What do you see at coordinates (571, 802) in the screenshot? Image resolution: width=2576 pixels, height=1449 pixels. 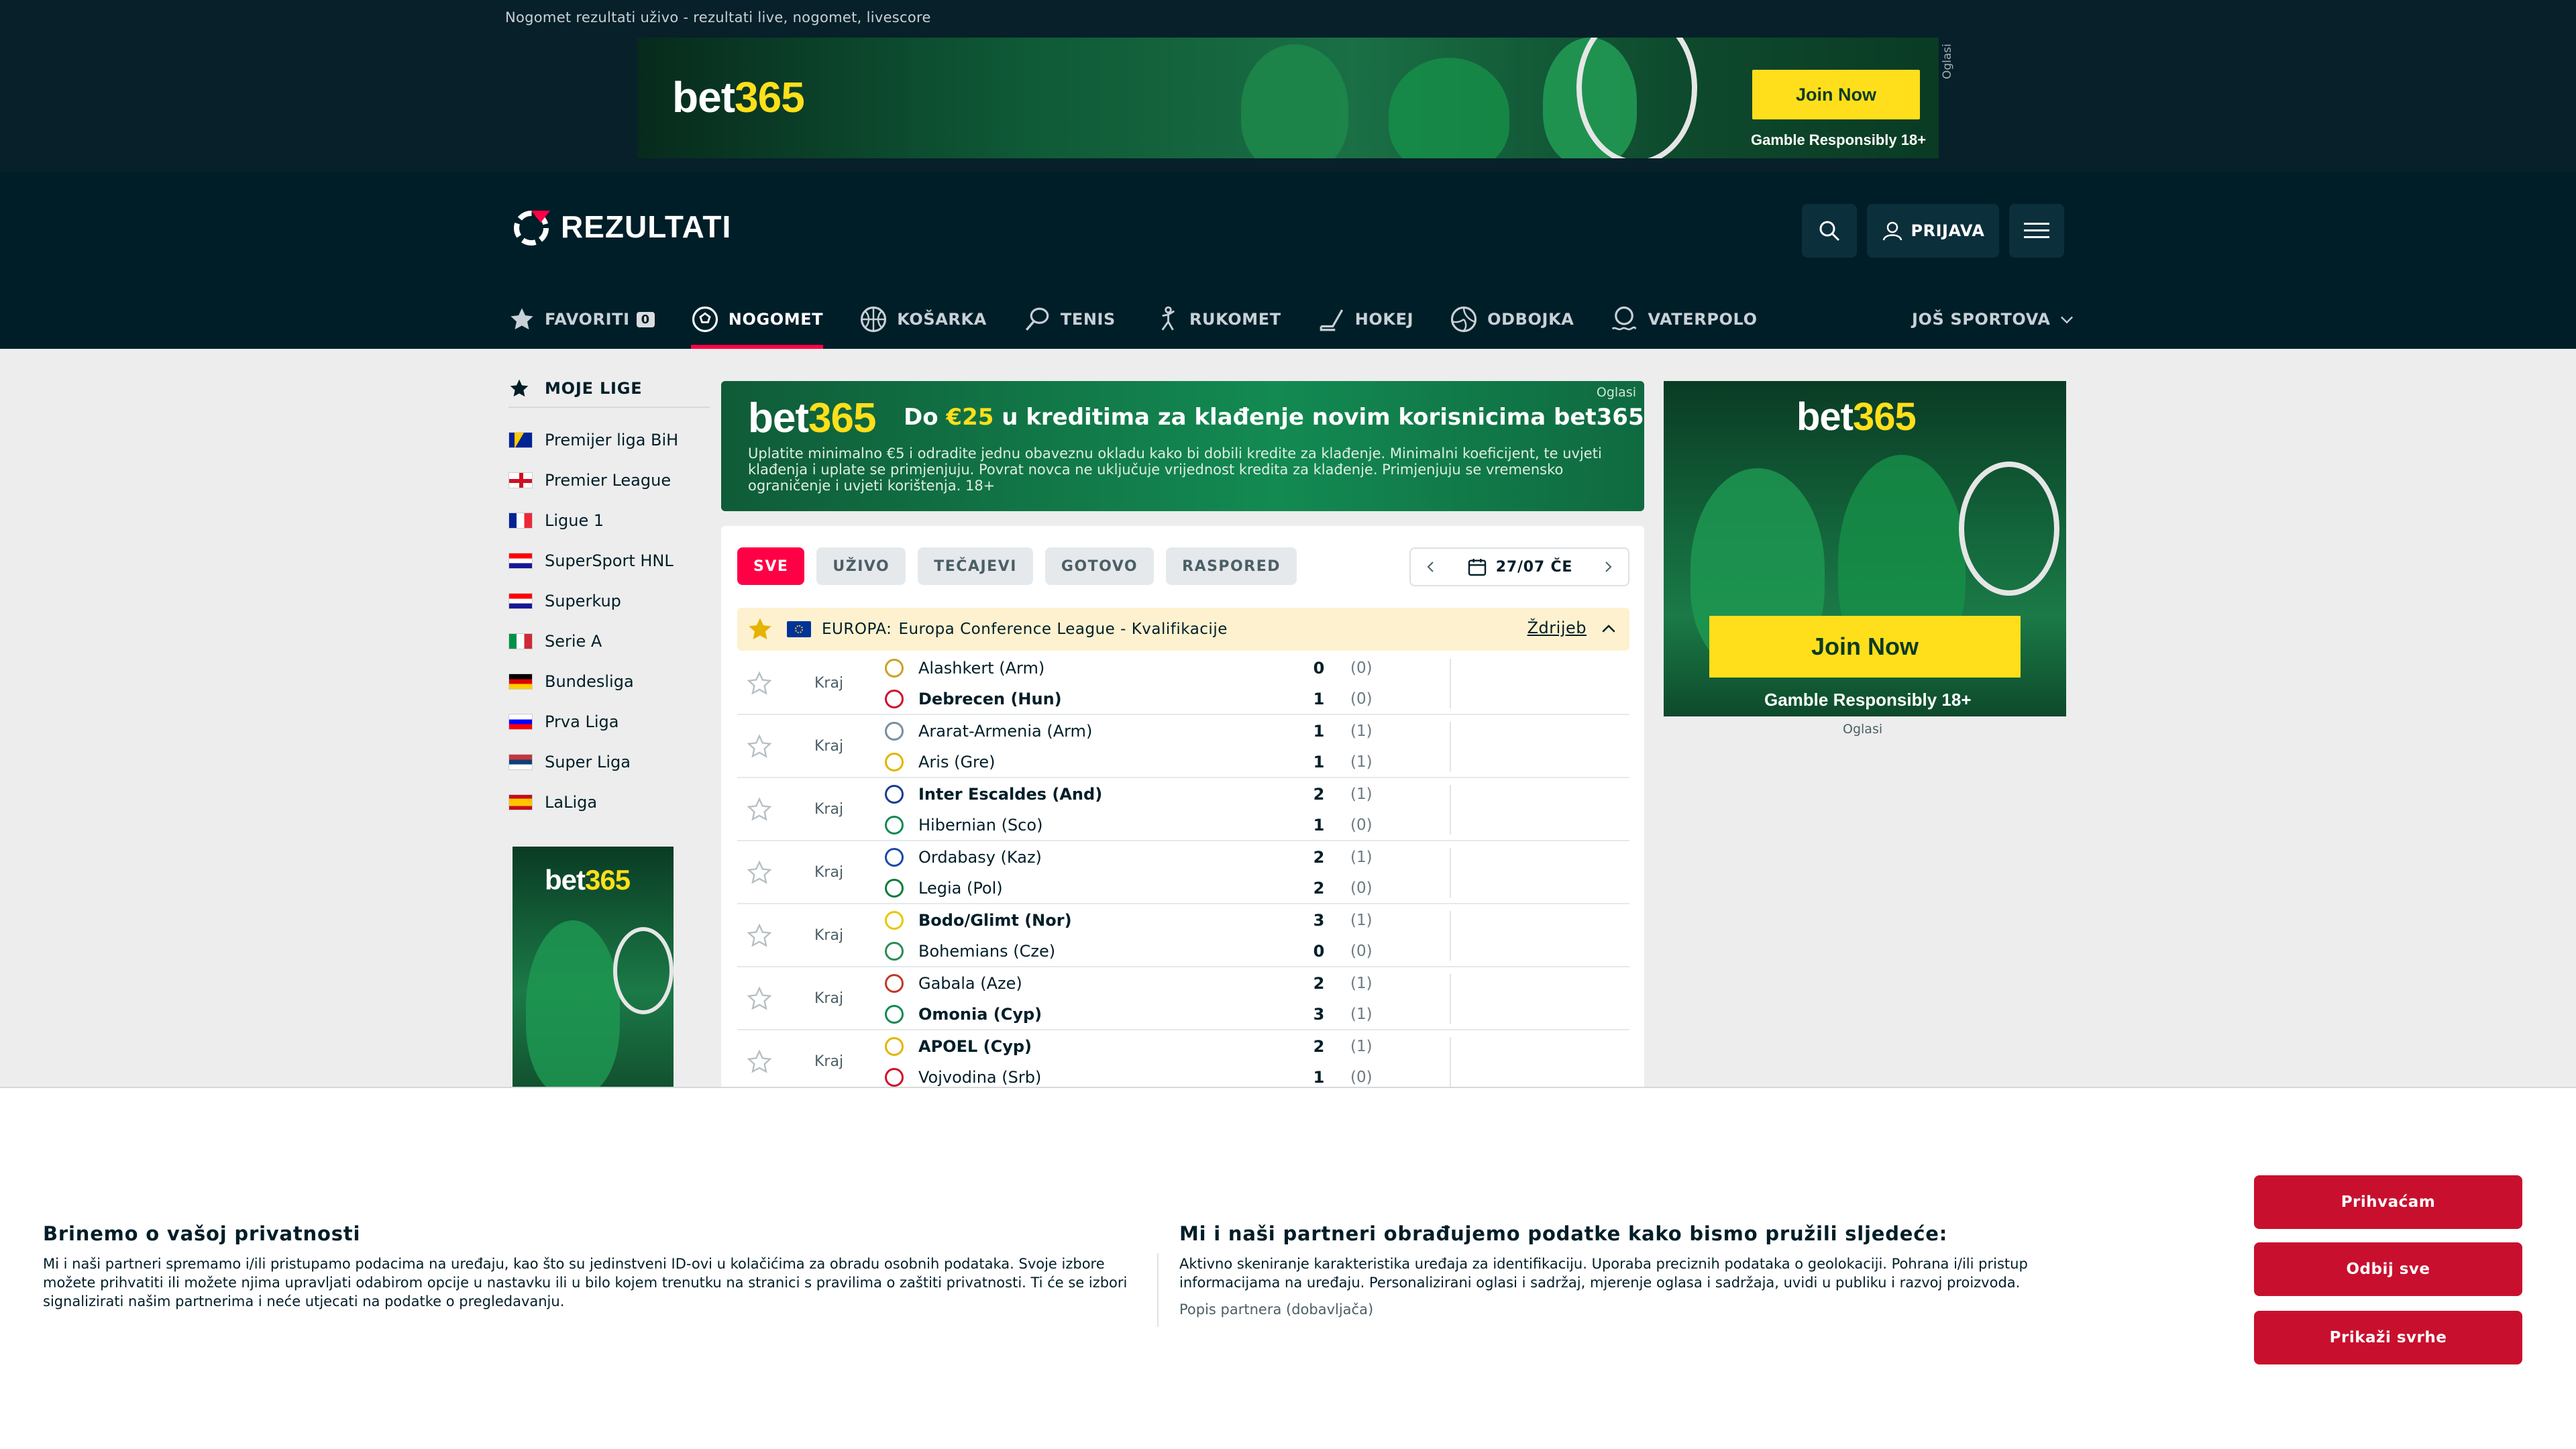 I see `league-name: LaLiga` at bounding box center [571, 802].